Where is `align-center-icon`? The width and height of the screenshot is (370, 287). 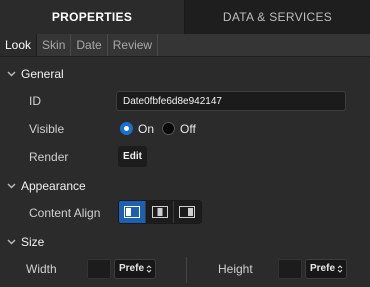 align-center-icon is located at coordinates (159, 212).